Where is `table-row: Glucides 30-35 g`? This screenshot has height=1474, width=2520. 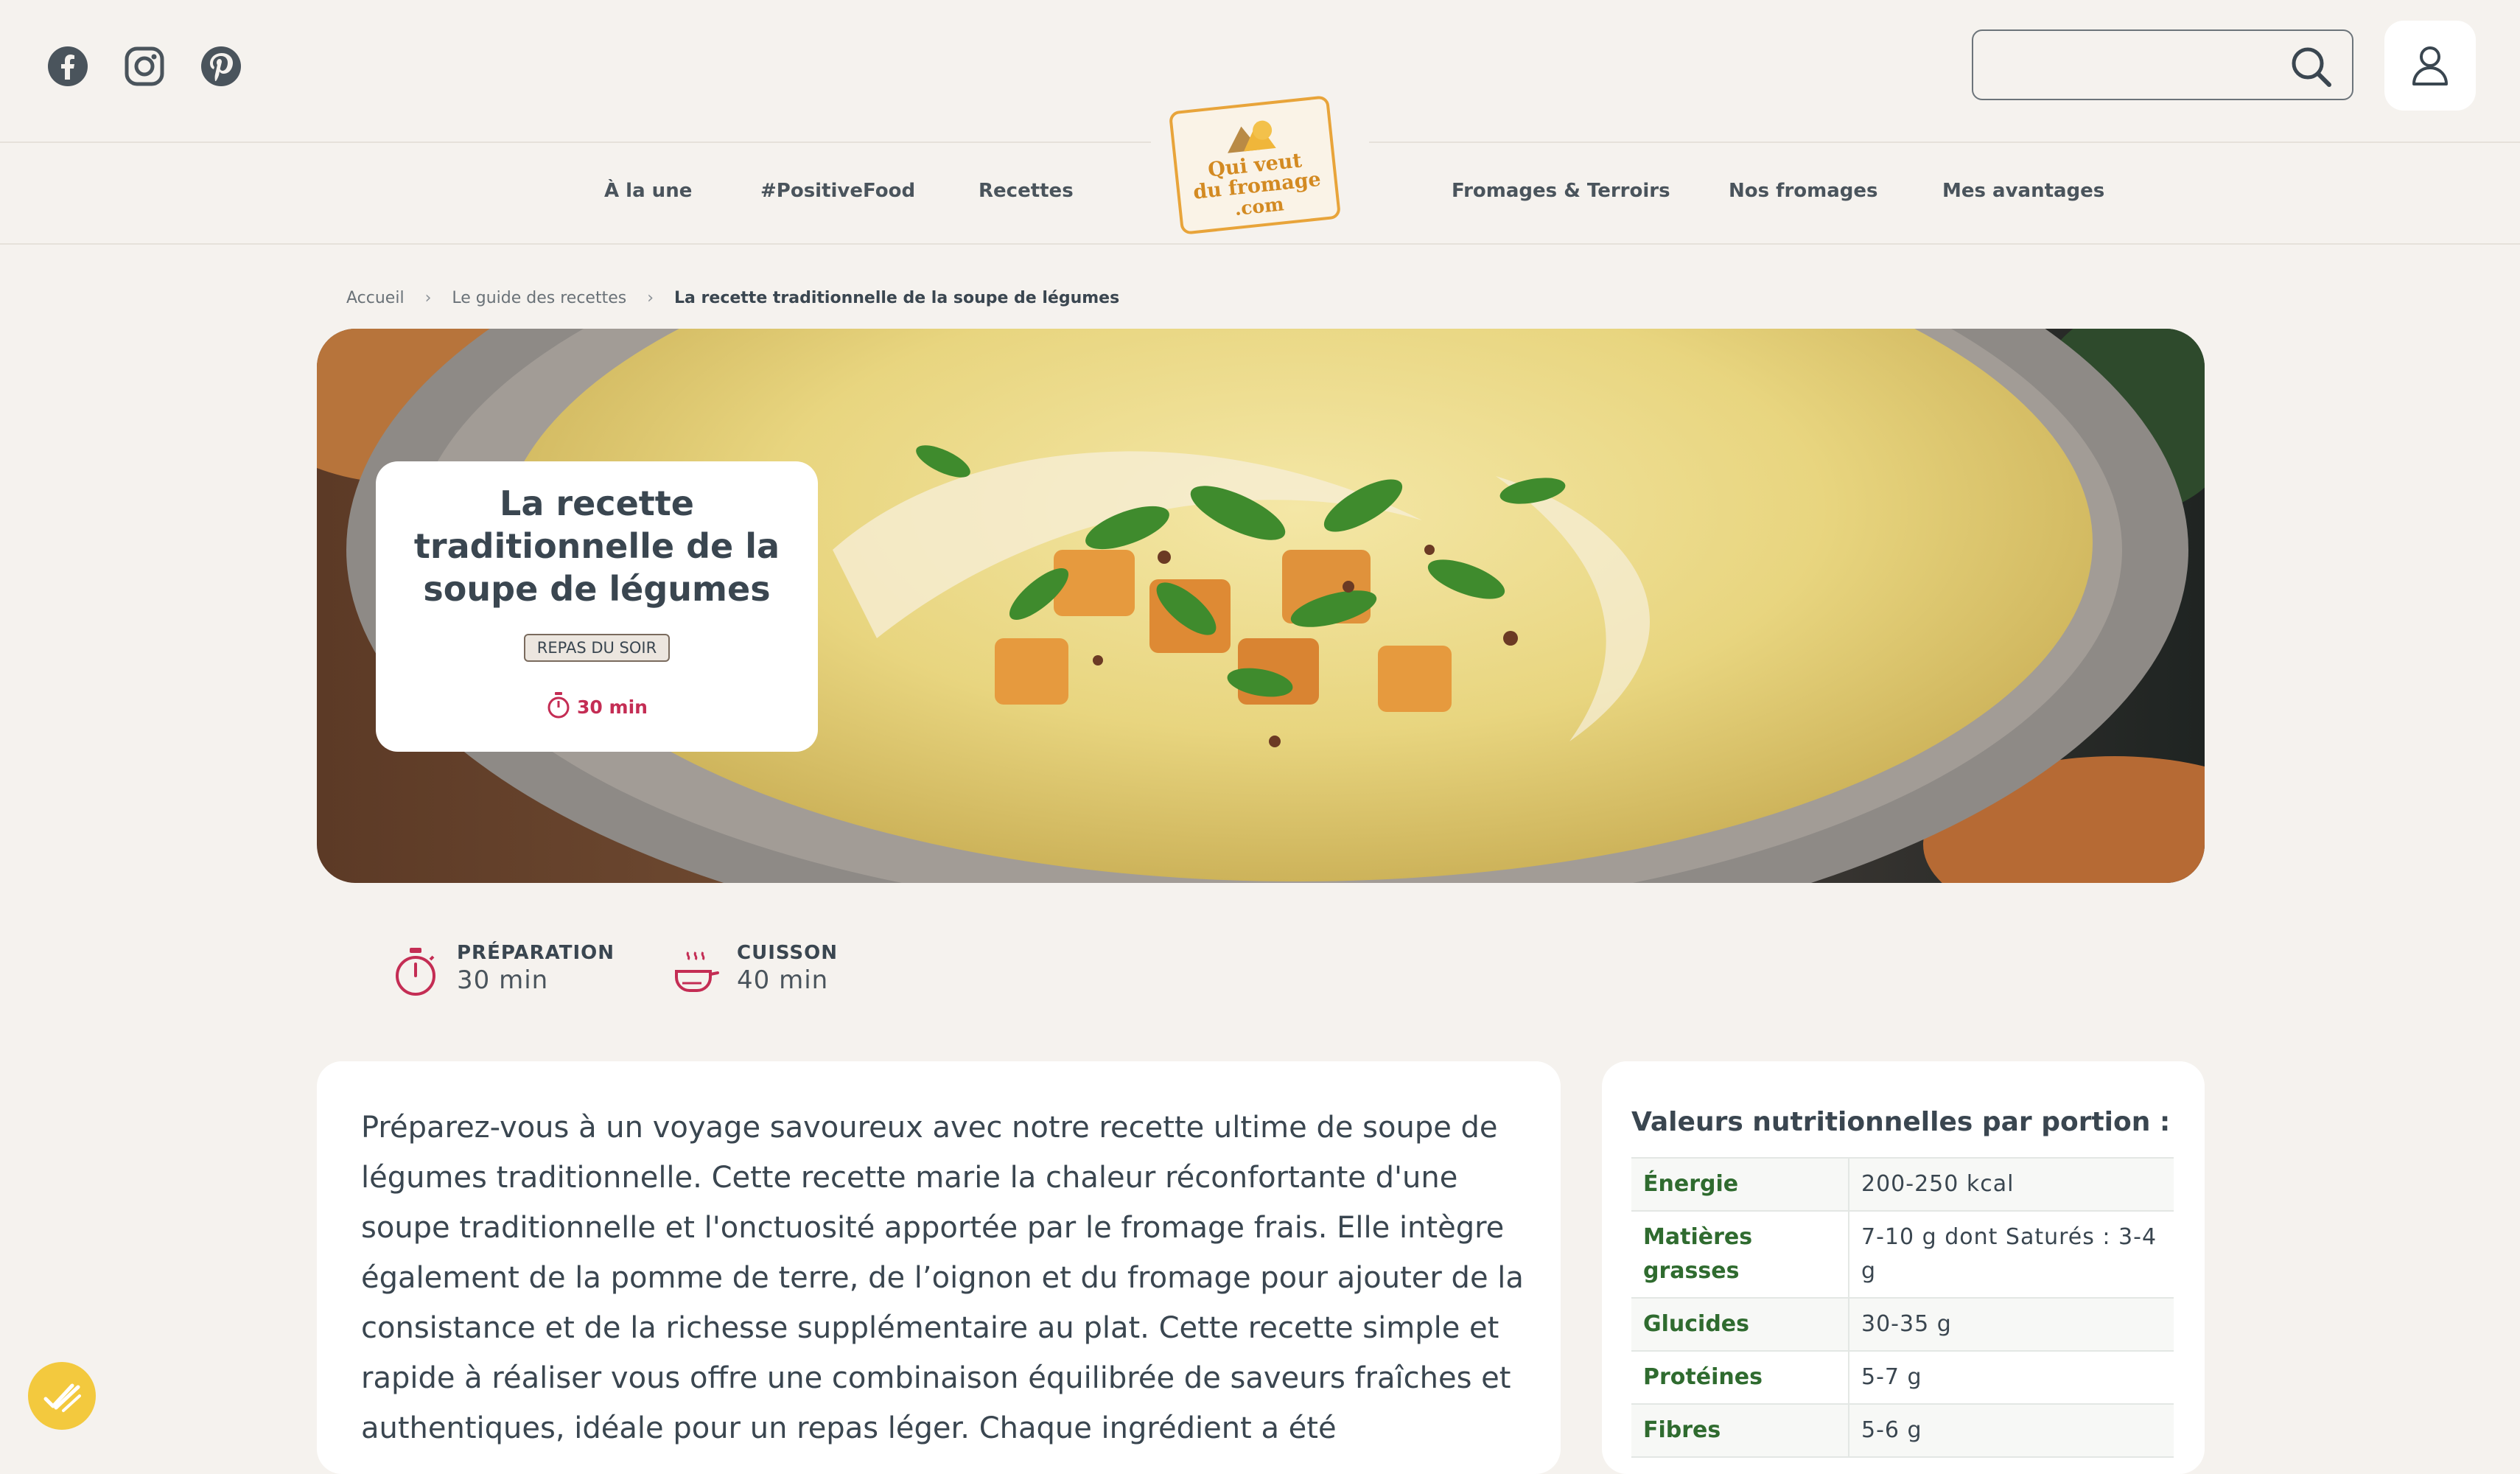 table-row: Glucides 30-35 g is located at coordinates (1902, 1325).